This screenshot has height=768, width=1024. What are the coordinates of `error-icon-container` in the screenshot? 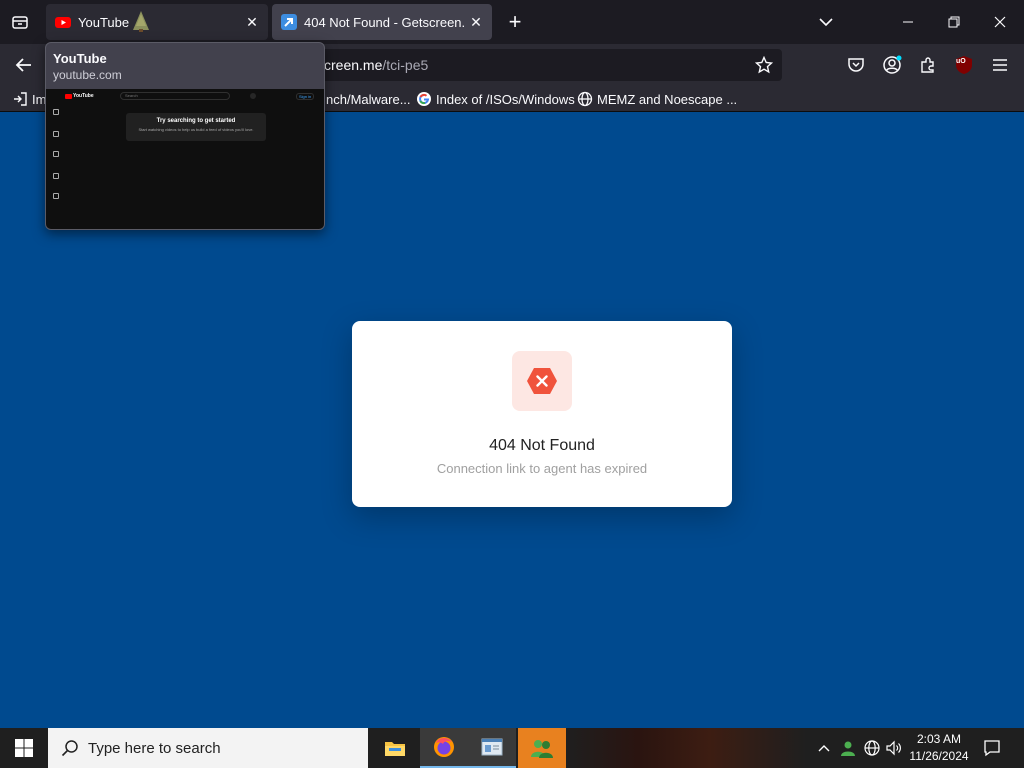 It's located at (542, 381).